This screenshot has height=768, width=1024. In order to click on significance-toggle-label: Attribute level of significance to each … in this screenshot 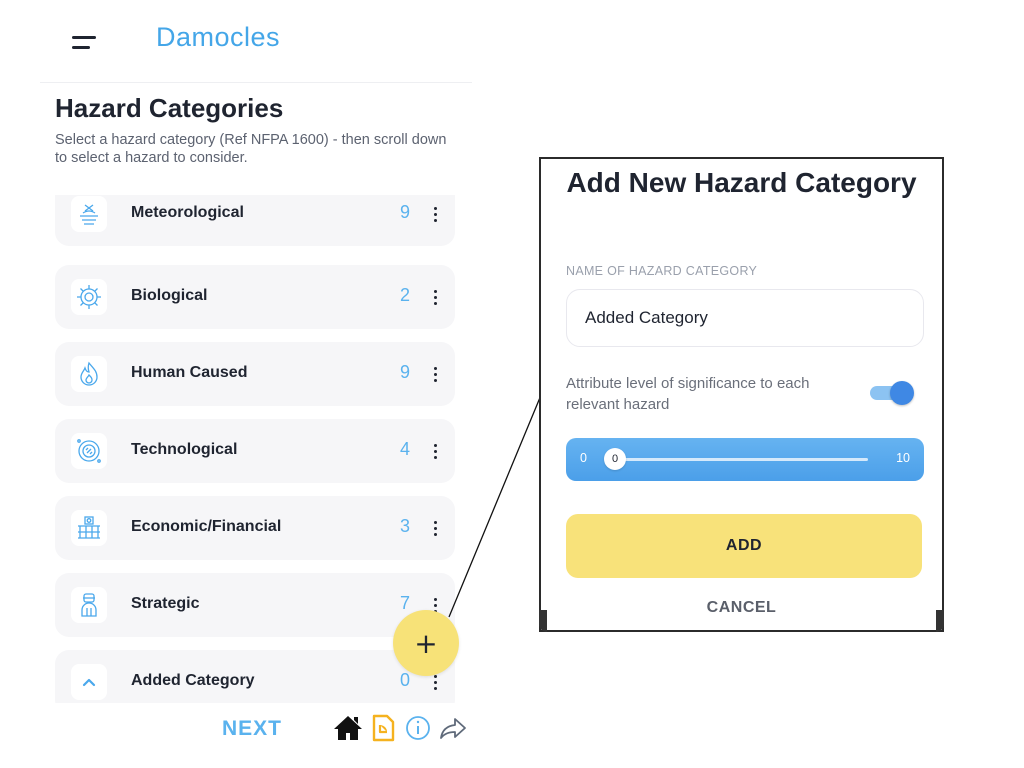, I will do `click(688, 394)`.